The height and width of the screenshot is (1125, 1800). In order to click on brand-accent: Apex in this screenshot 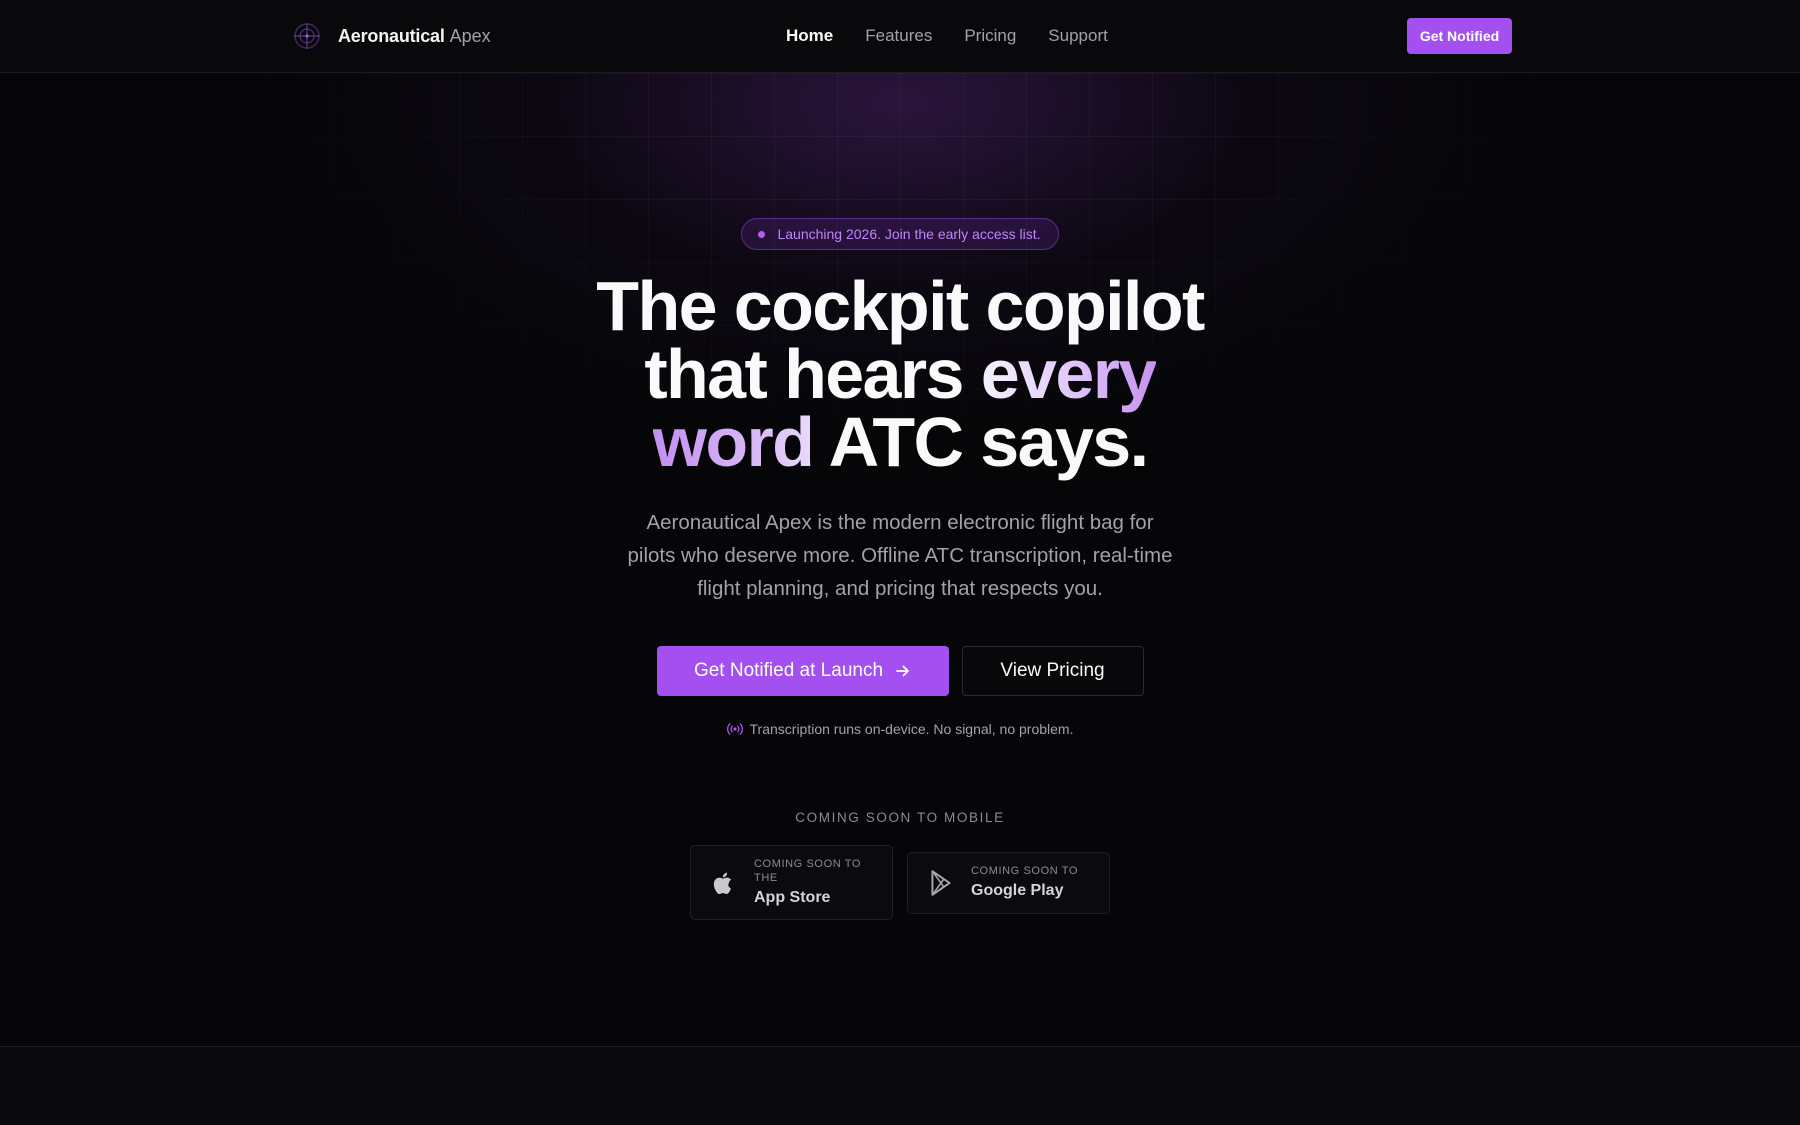, I will do `click(470, 35)`.